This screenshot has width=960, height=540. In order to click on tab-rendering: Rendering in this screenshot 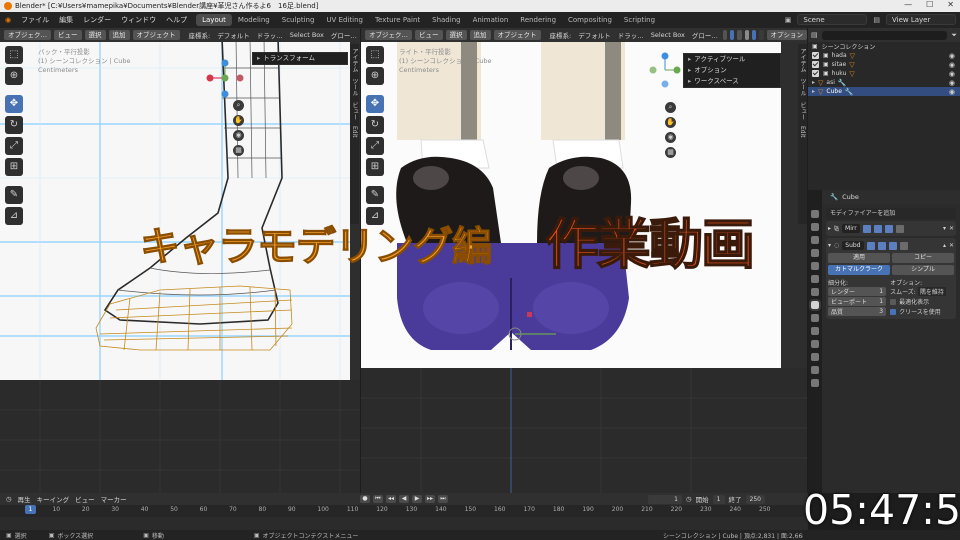, I will do `click(538, 20)`.